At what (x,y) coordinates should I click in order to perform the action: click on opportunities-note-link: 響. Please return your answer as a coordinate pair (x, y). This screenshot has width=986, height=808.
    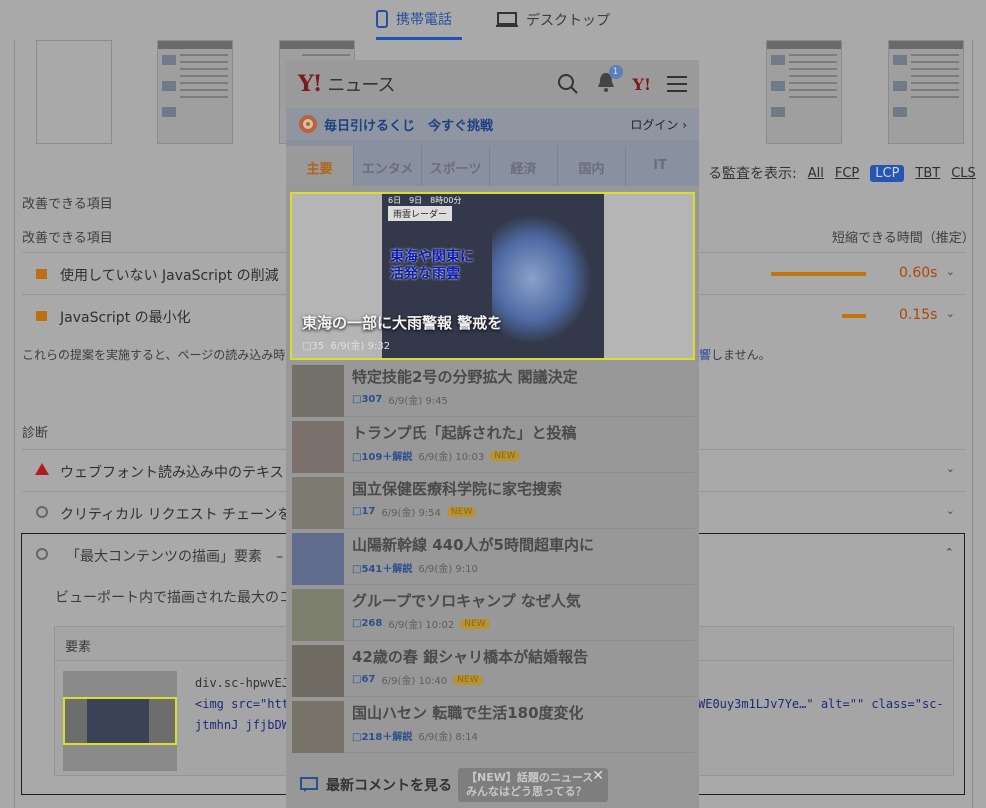
    Looking at the image, I should click on (705, 354).